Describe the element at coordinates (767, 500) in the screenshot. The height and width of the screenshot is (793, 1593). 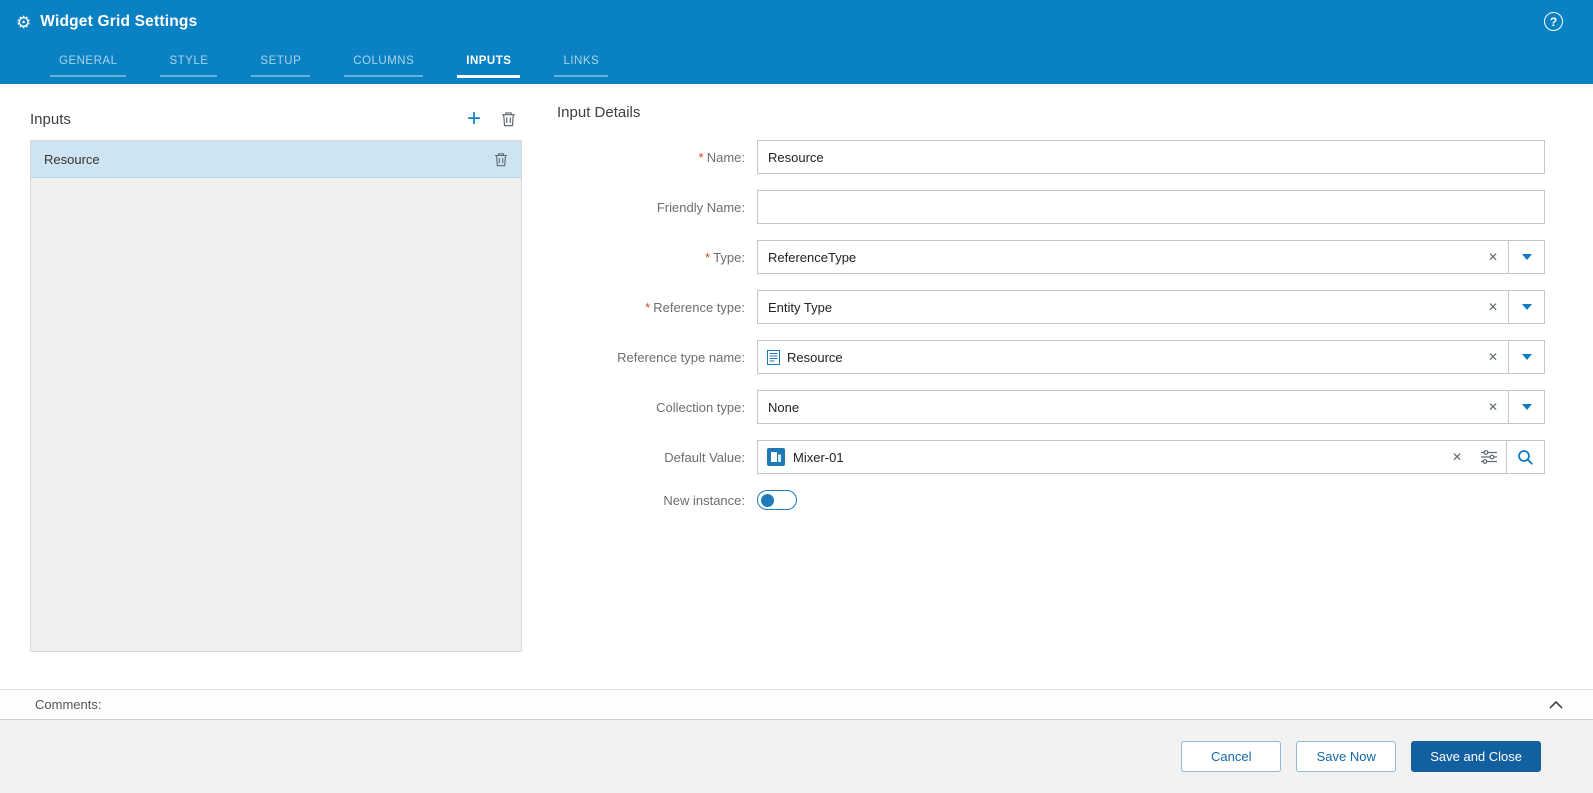
I see `toggle-knob` at that location.